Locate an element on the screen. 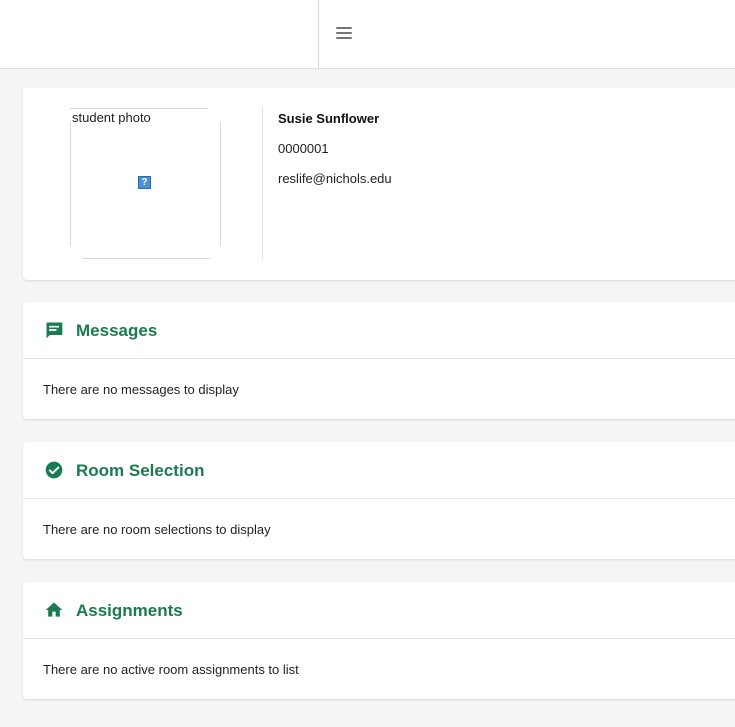  top-bar-brand-area is located at coordinates (159, 34).